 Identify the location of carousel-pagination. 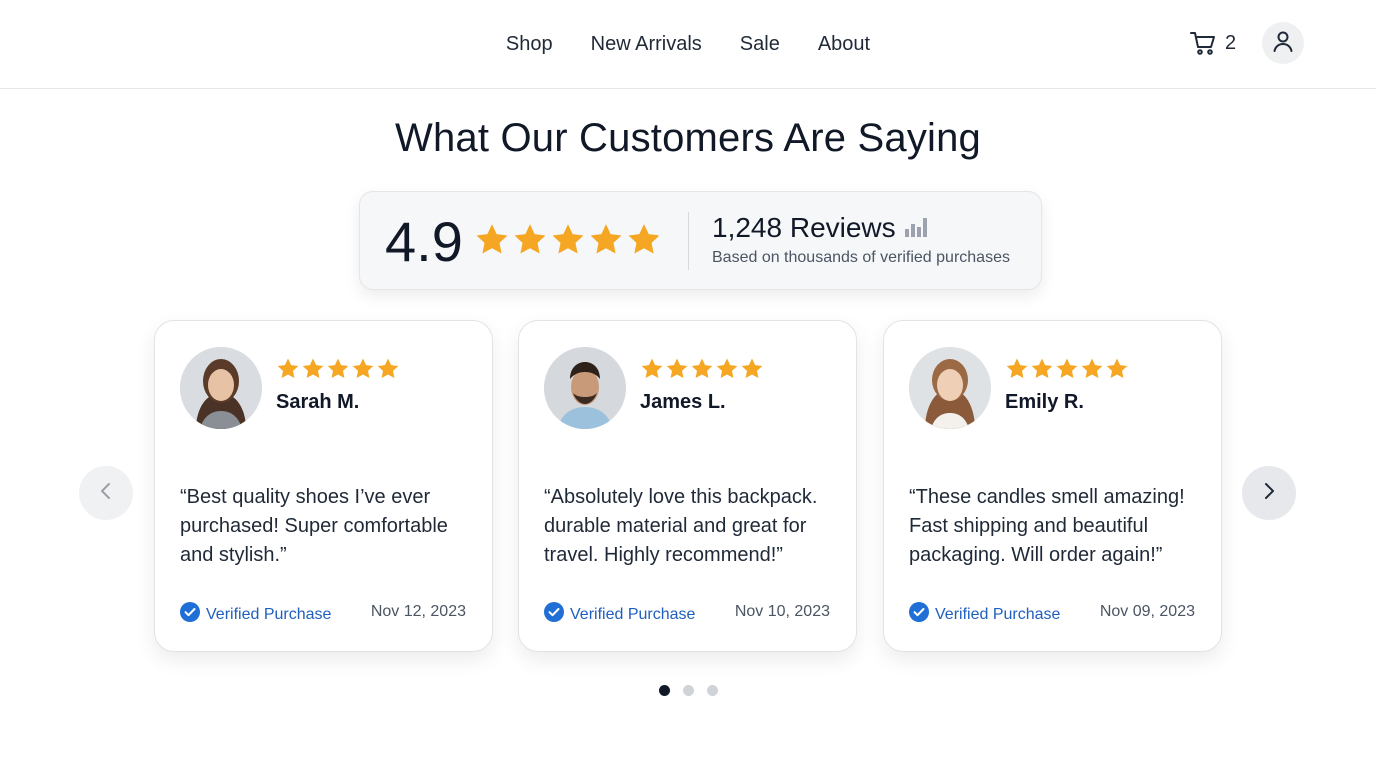
(688, 690).